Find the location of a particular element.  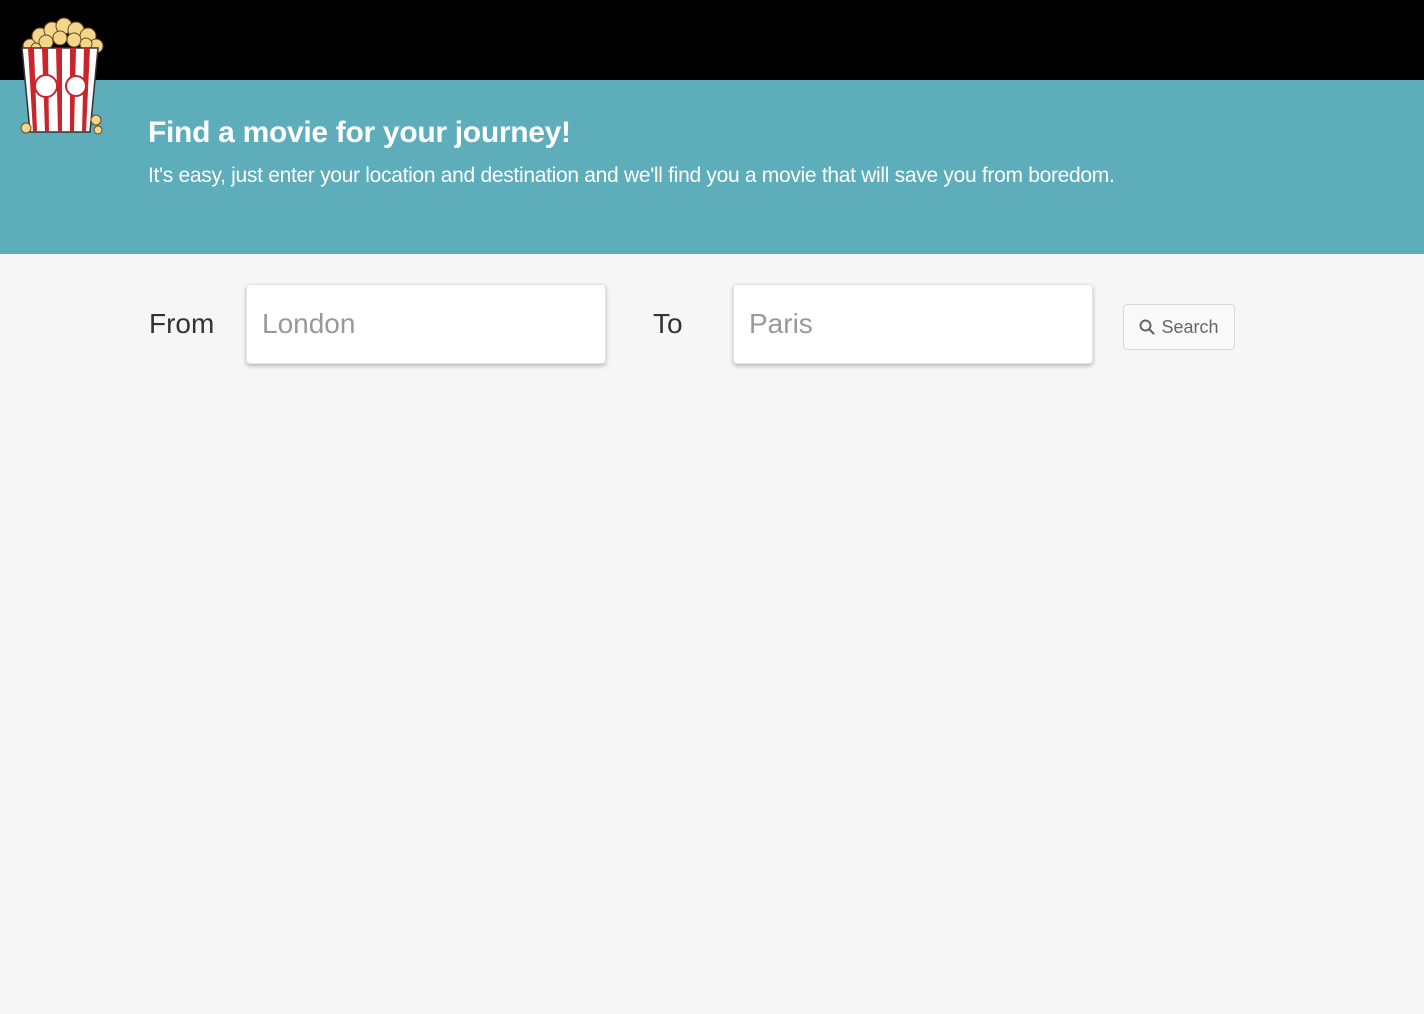

search-icon is located at coordinates (1147, 327).